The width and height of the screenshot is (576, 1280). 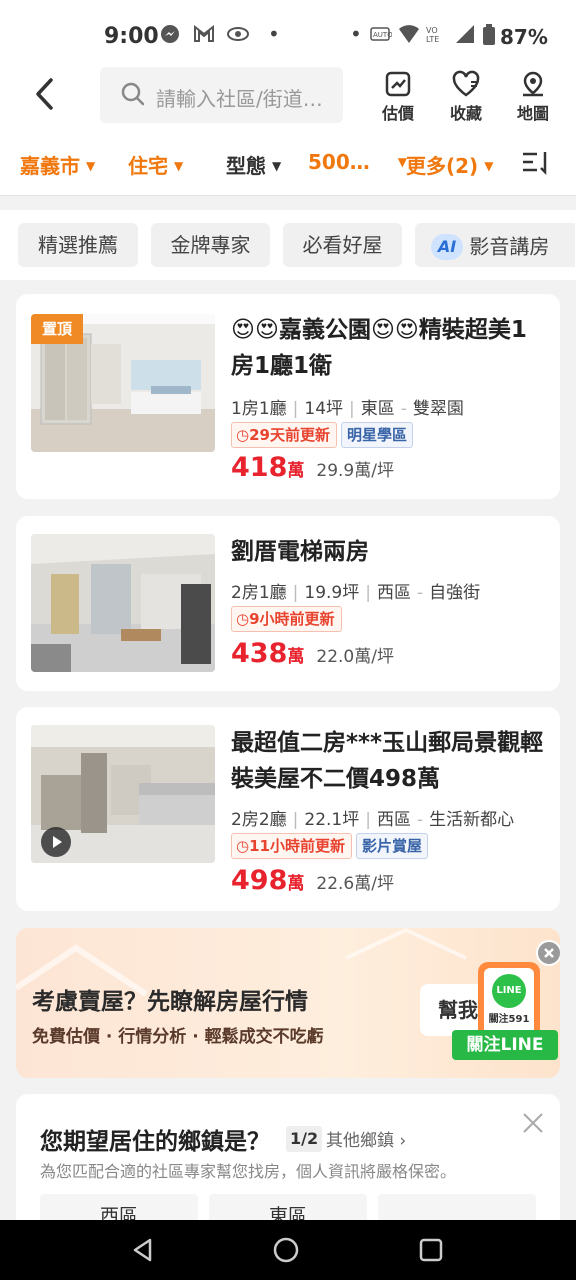 I want to click on filter-bar: 嘉義市 ▼ 住宅 ▼ 型態 ▼ 500… ▼ 更多(2) ▼, so click(x=288, y=163).